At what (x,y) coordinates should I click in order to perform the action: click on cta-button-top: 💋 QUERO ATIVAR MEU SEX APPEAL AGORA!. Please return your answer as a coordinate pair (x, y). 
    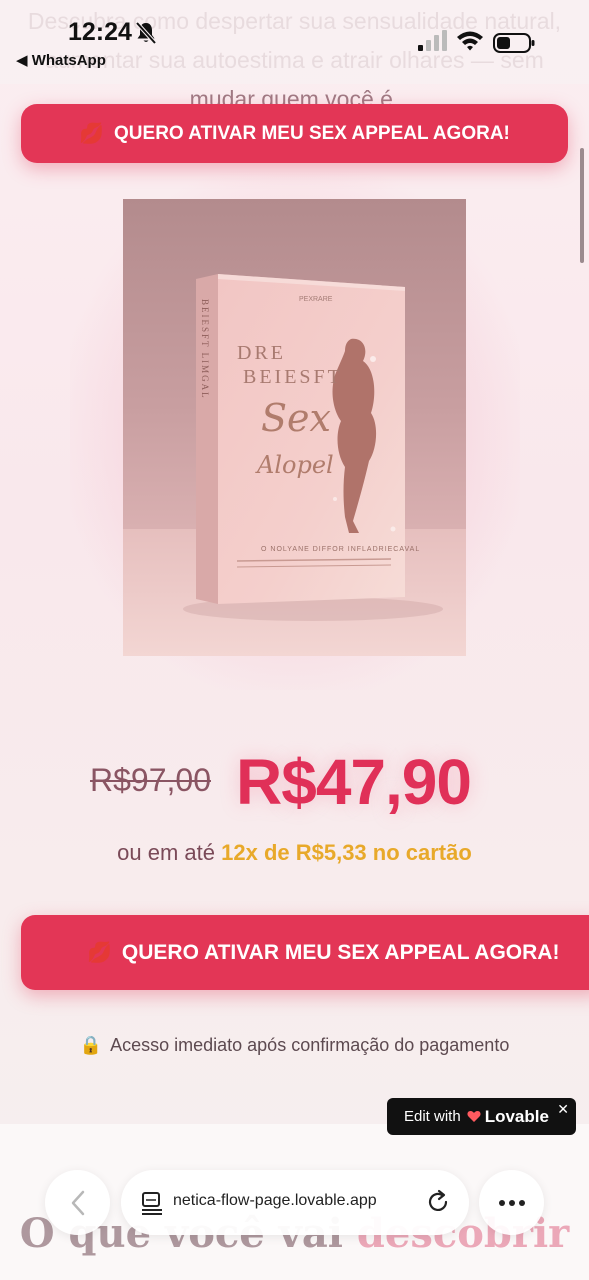
    Looking at the image, I should click on (294, 133).